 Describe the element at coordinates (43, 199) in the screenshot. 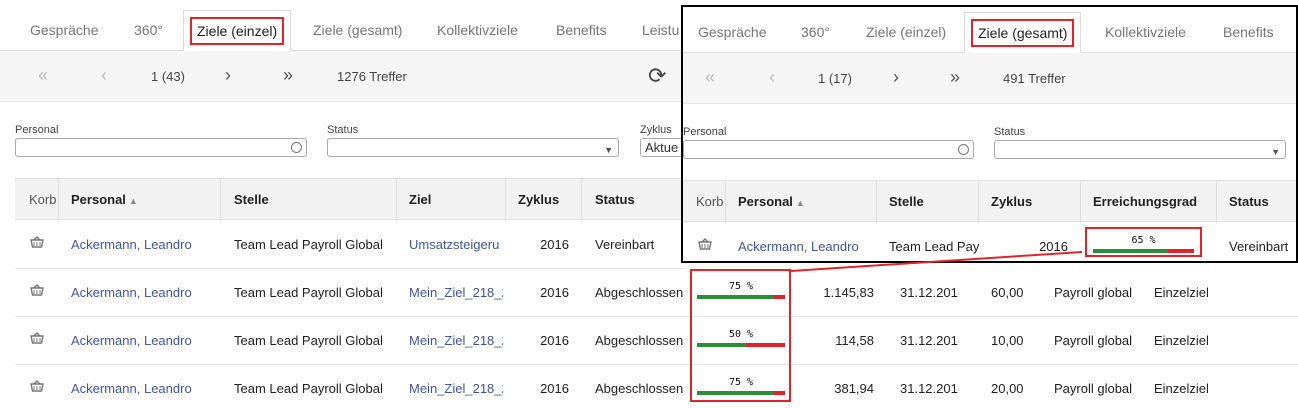

I see `col-korb: Korb` at that location.